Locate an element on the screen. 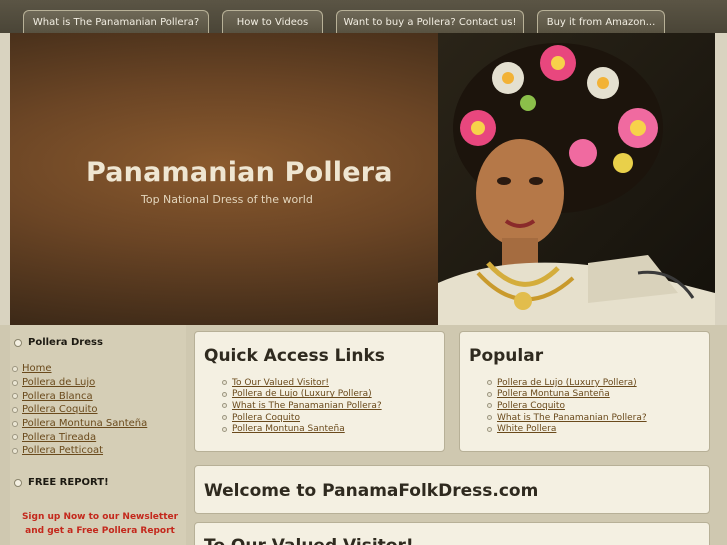  sidebar-item-pollera-coquito: Pollera Coquito is located at coordinates (79, 410).